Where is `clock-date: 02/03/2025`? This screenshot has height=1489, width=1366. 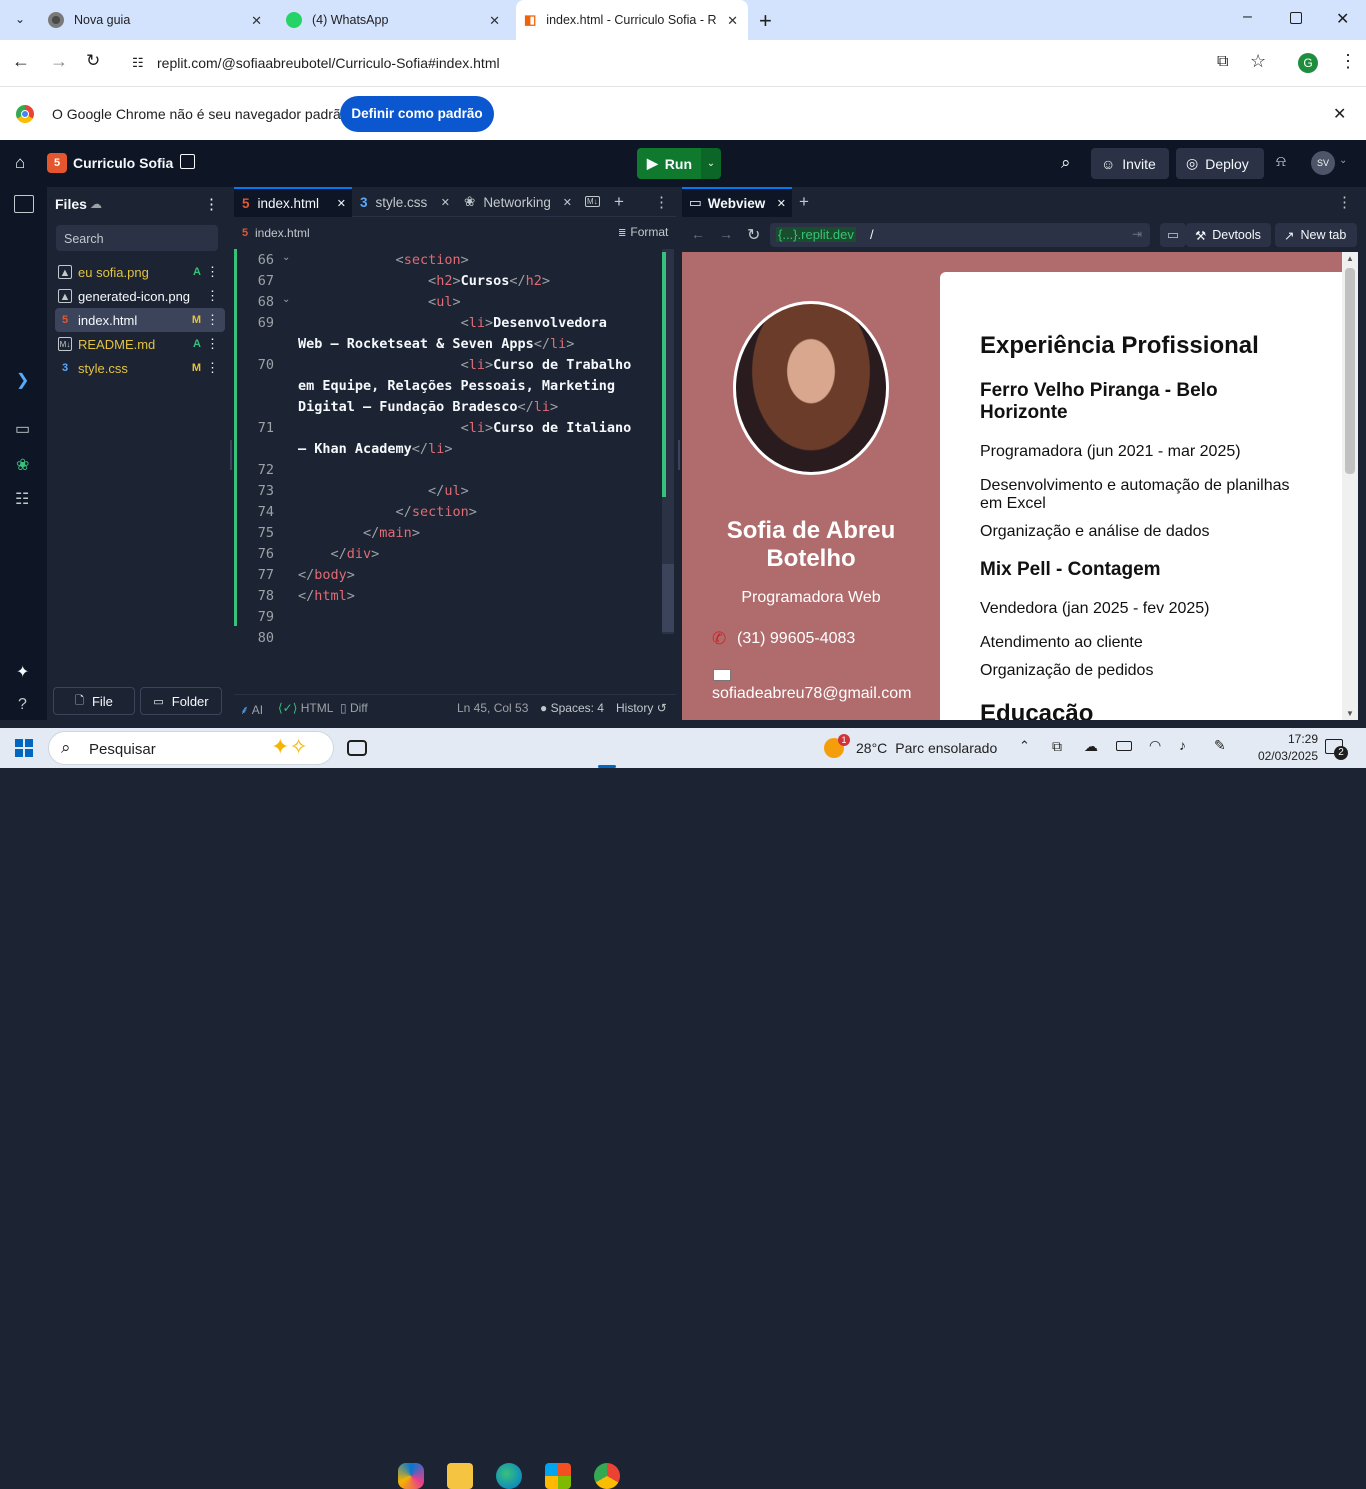 clock-date: 02/03/2025 is located at coordinates (1284, 756).